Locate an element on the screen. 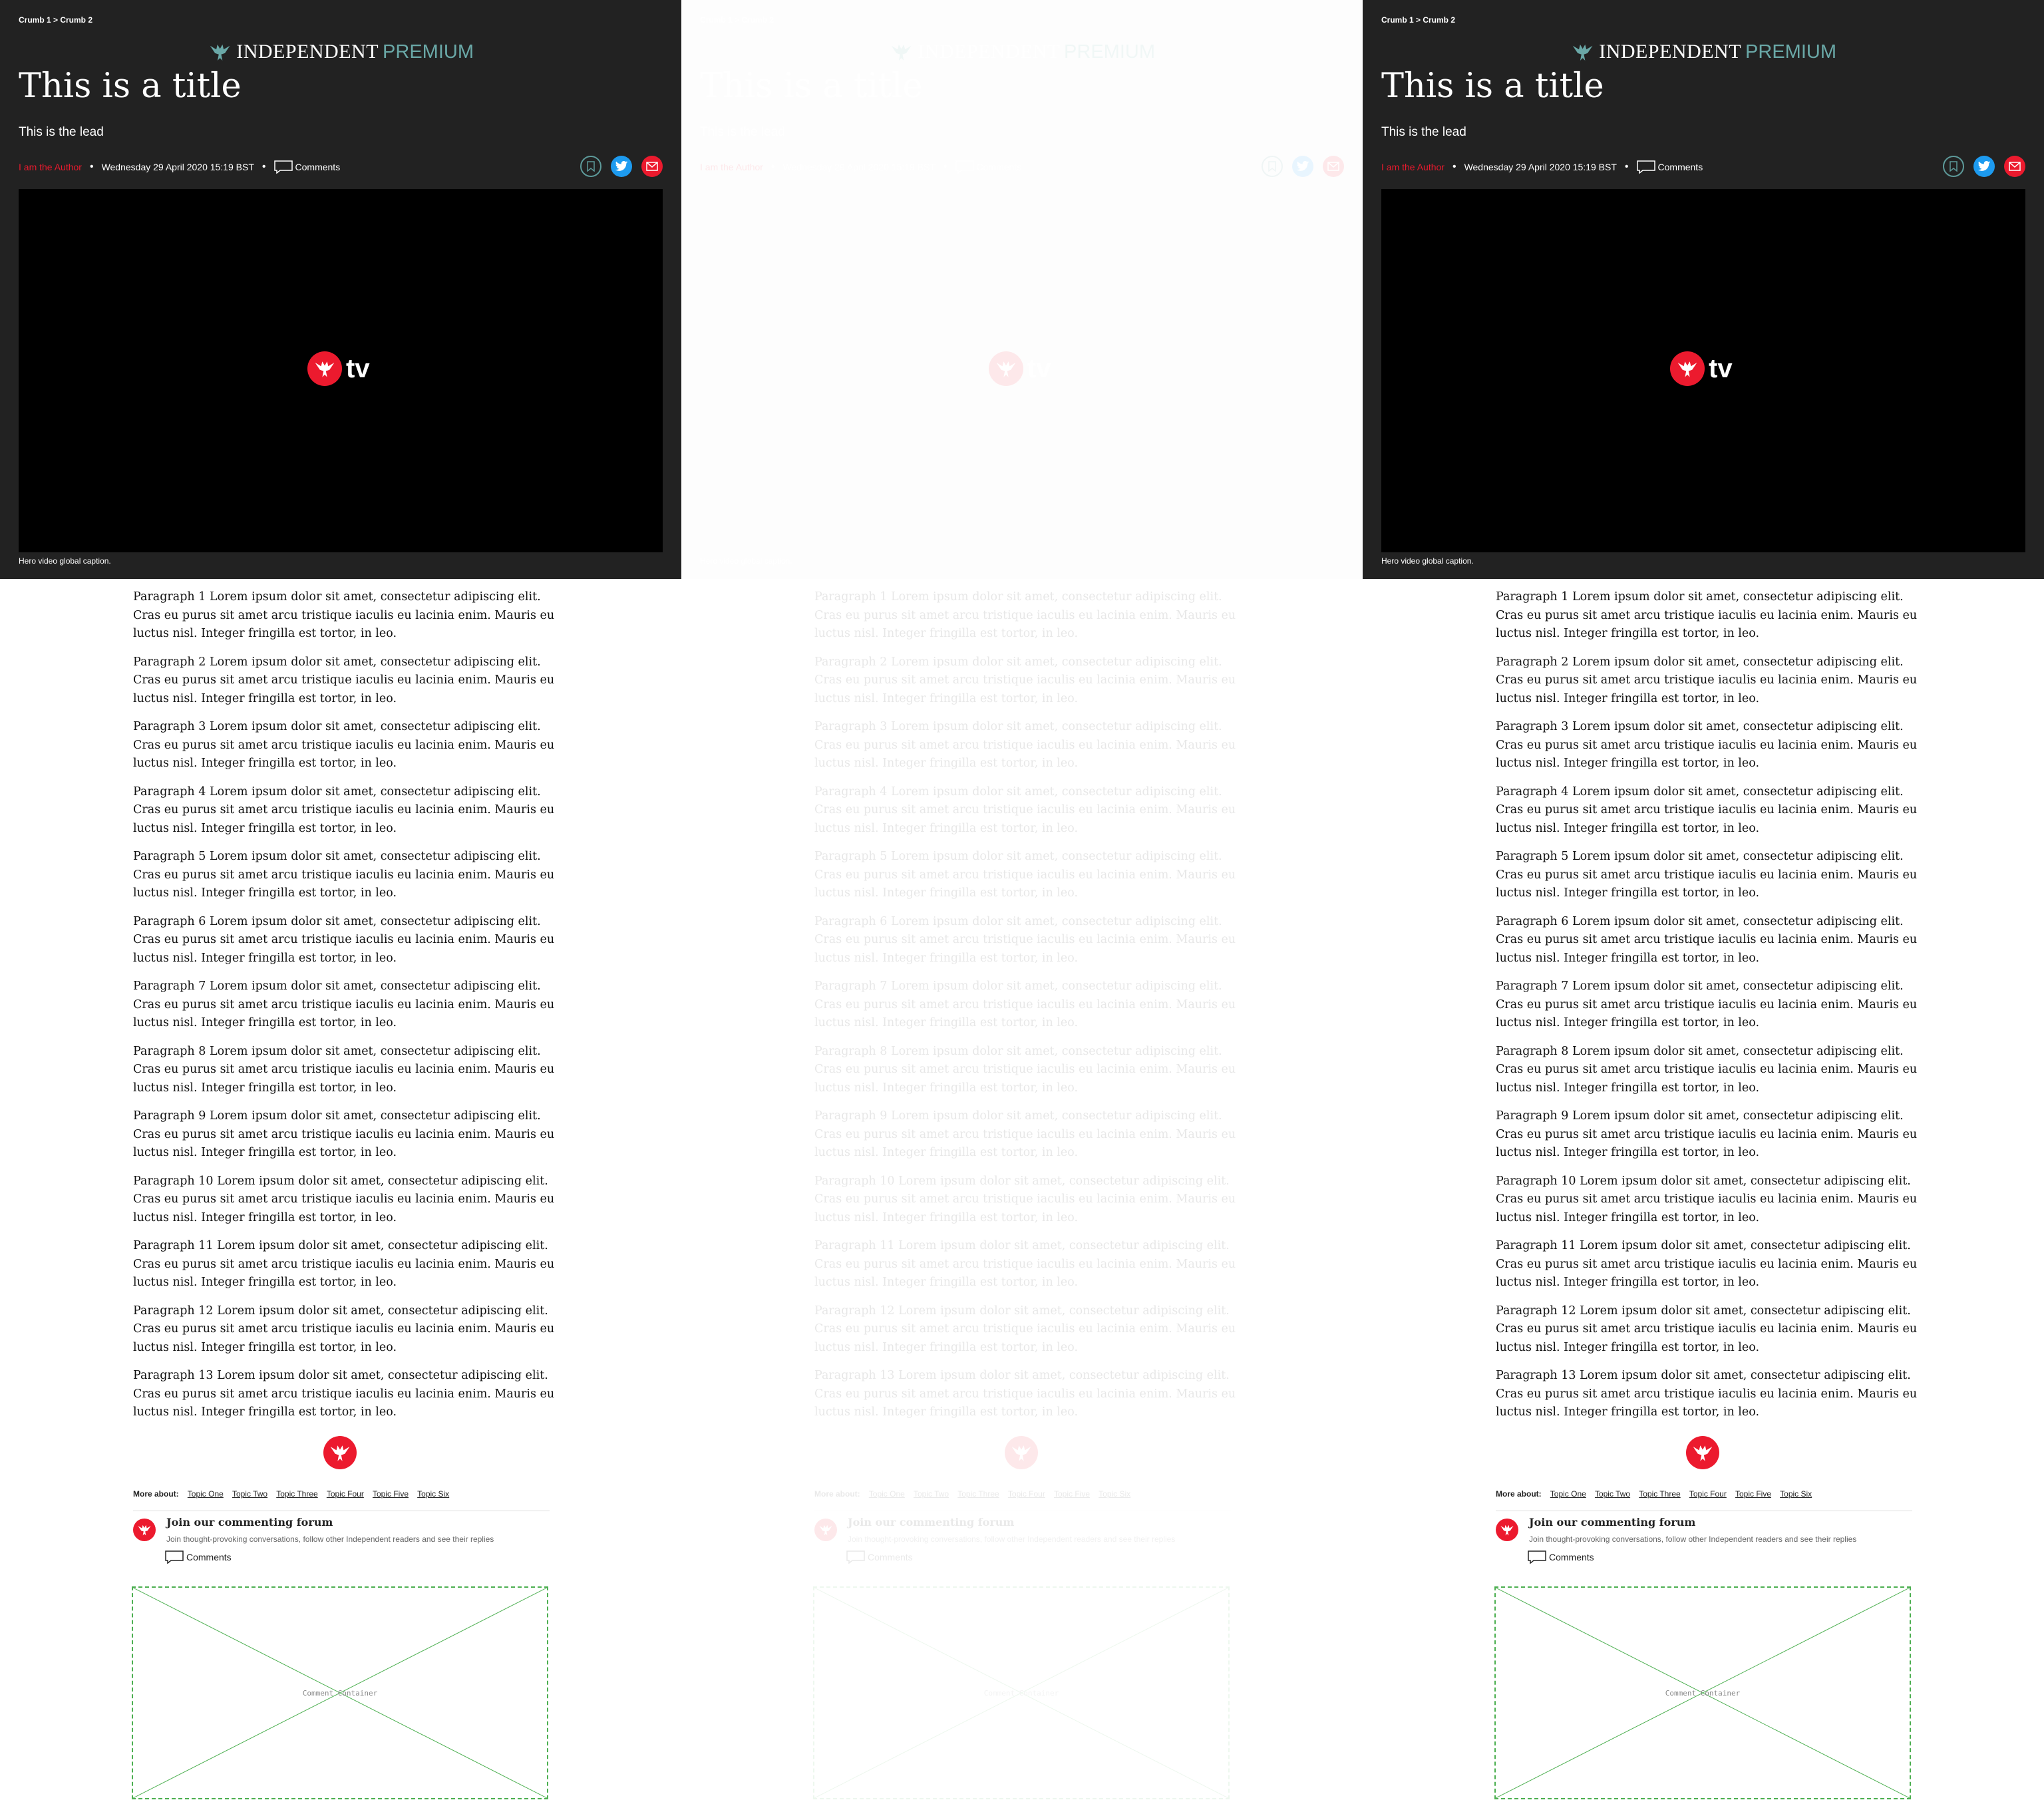 The image size is (2044, 1812). video-caption: Hero video global caption. is located at coordinates (65, 561).